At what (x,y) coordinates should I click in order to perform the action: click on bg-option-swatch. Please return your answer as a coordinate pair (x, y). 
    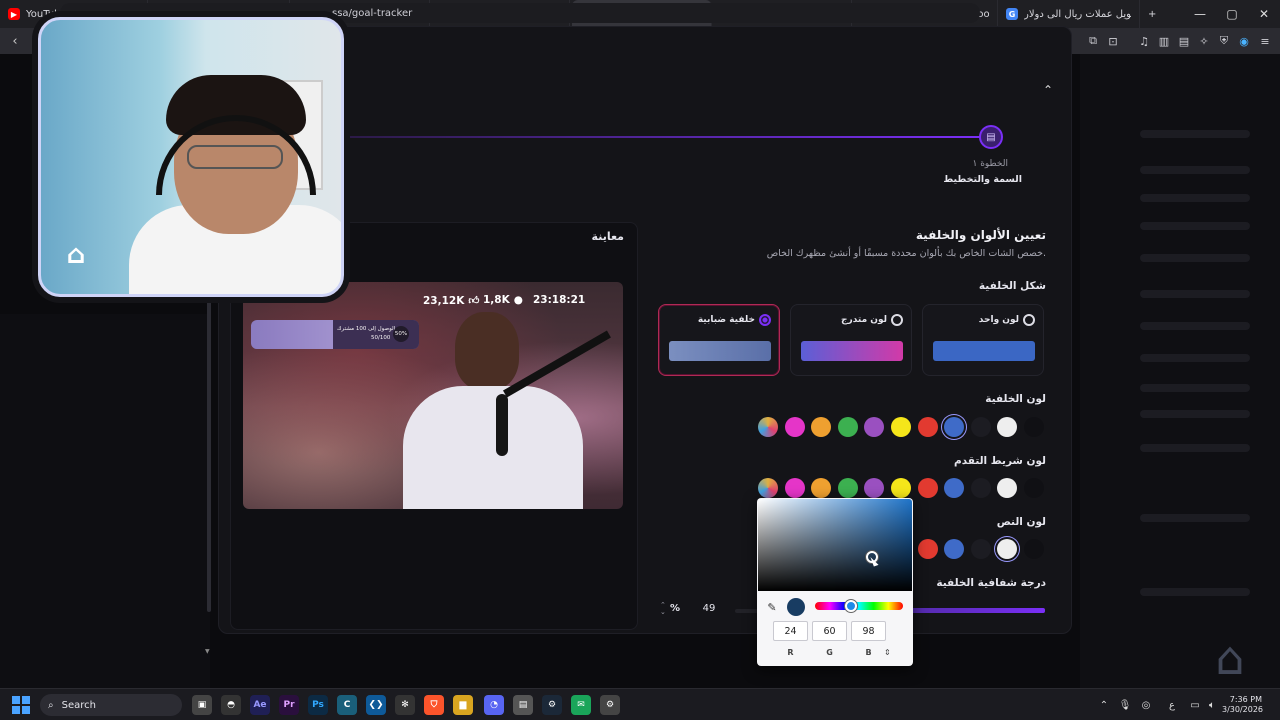
    Looking at the image, I should click on (852, 351).